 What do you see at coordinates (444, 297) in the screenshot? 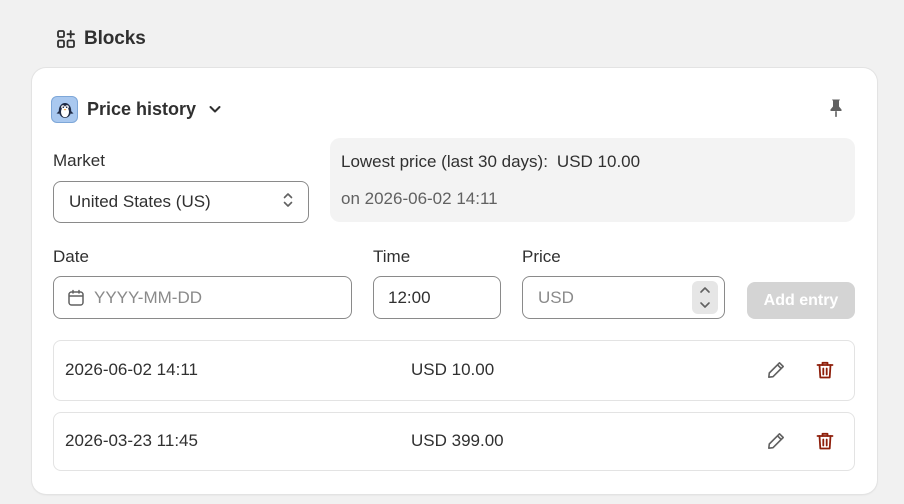
I see `time-input` at bounding box center [444, 297].